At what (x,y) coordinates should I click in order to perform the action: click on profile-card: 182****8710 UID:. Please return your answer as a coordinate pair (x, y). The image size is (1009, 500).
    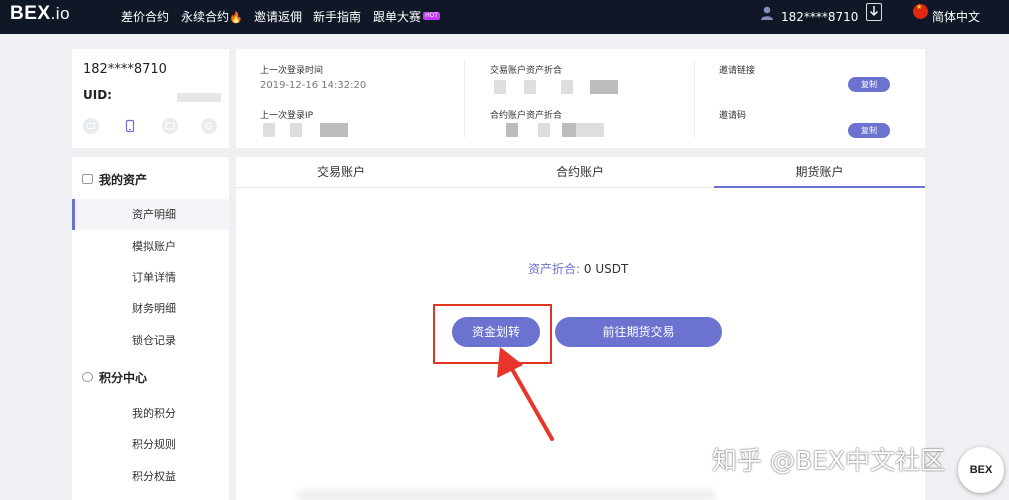
    Looking at the image, I should click on (150, 98).